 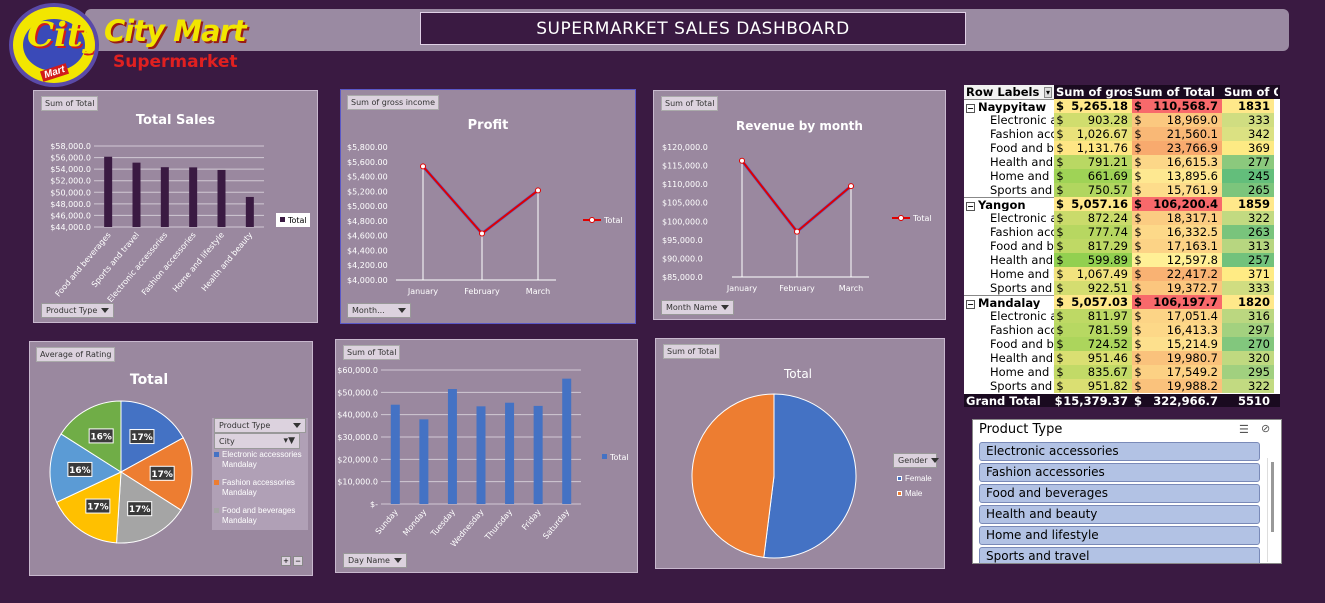 What do you see at coordinates (1122, 246) in the screenshot?
I see `pivot-detail-row: Food and beverages$817.29$17,163.1313` at bounding box center [1122, 246].